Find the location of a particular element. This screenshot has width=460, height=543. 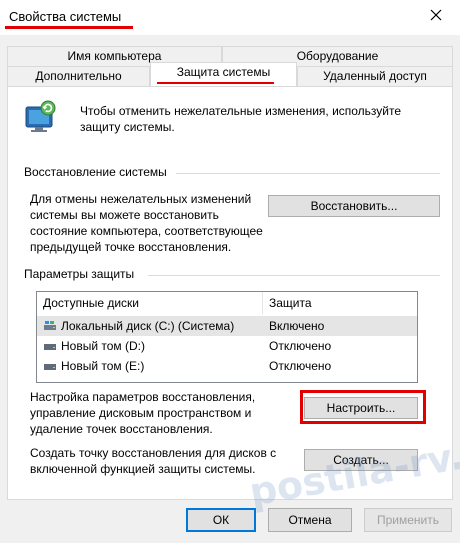

system-protection-icon is located at coordinates (40, 117).